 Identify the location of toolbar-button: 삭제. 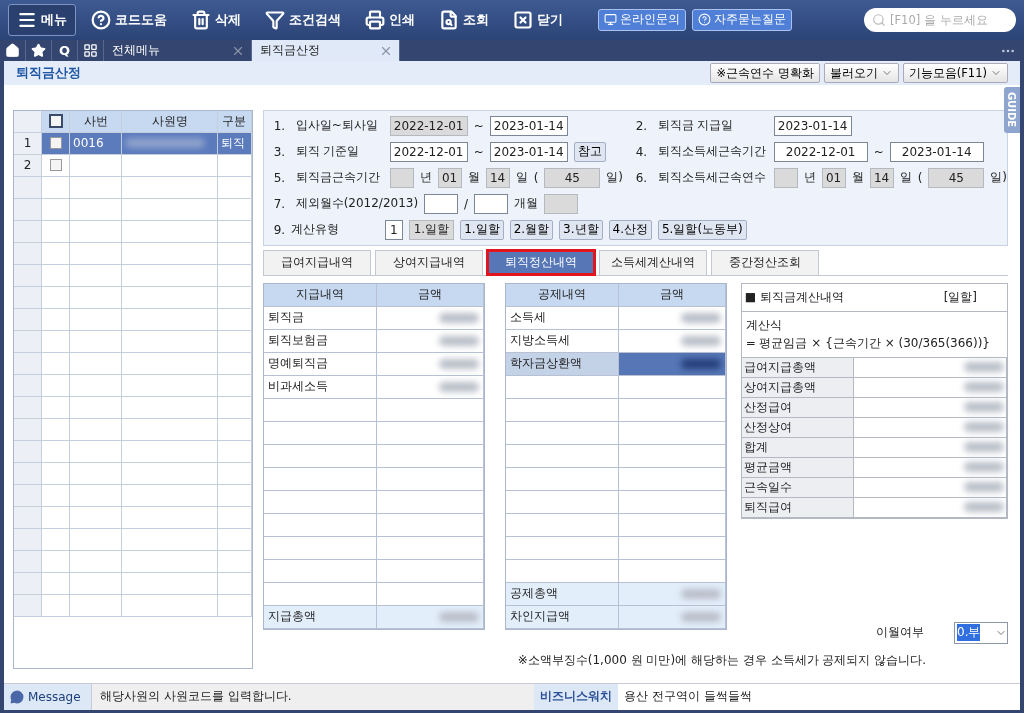
(216, 19).